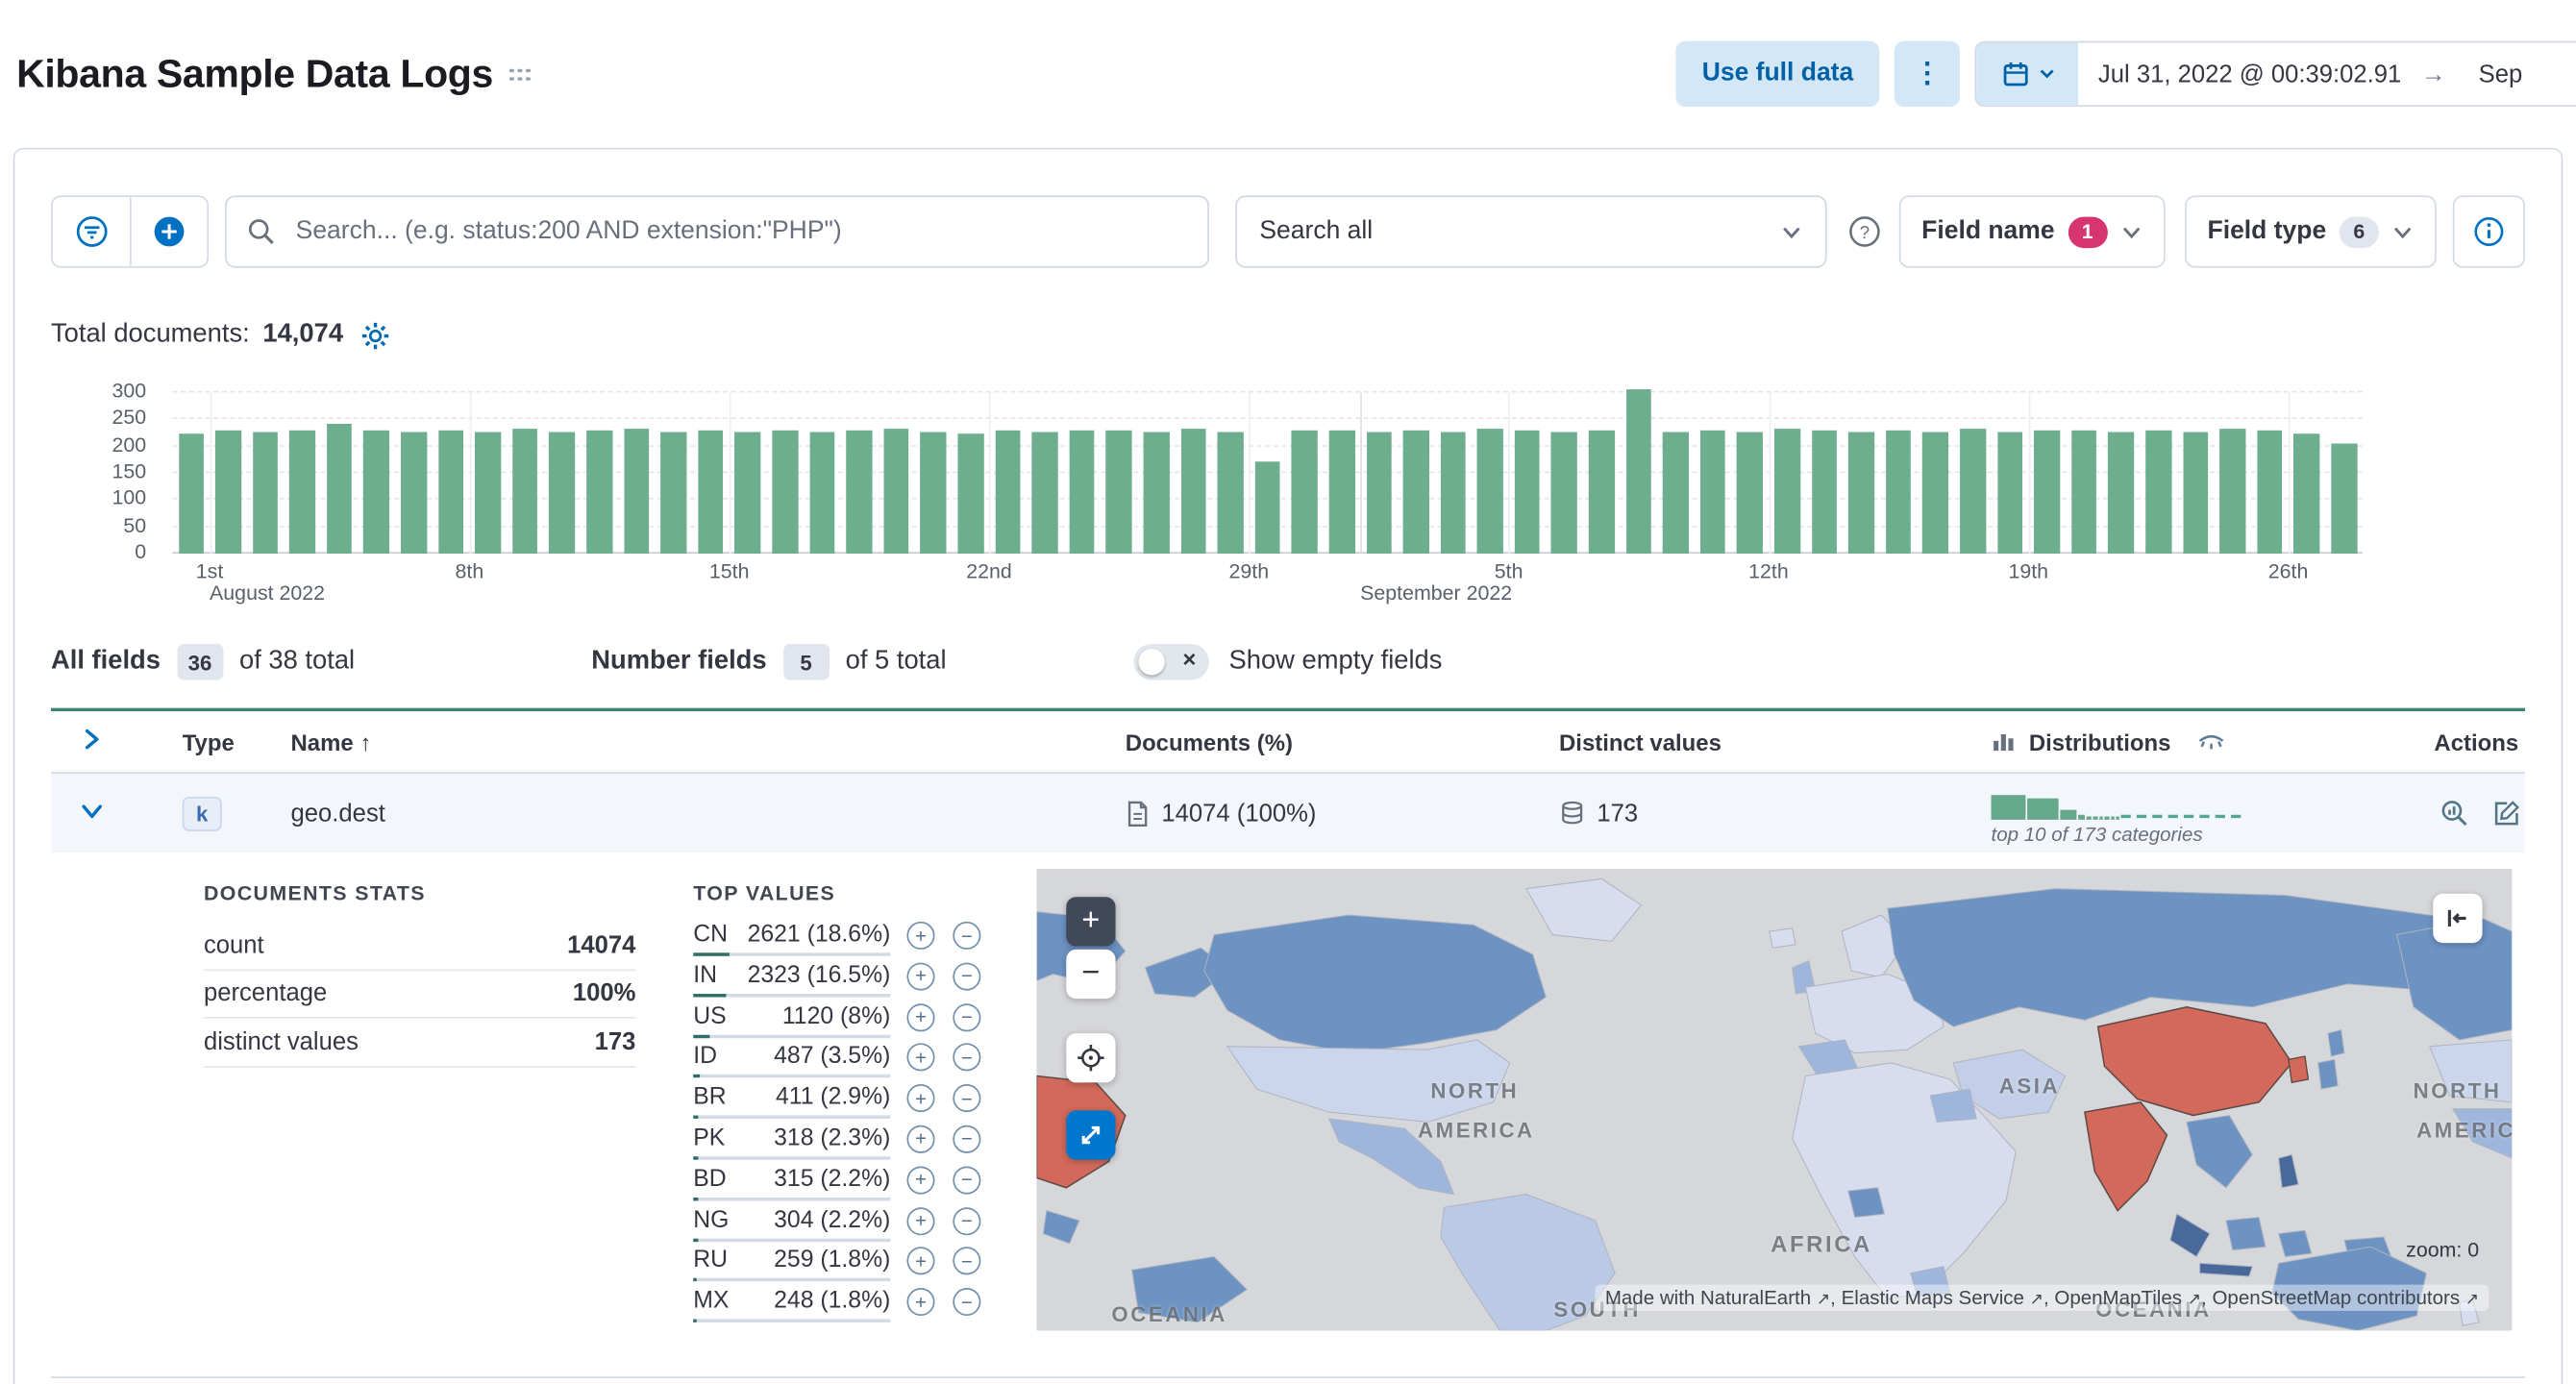  What do you see at coordinates (709, 1138) in the screenshot?
I see `top-value-key: PK` at bounding box center [709, 1138].